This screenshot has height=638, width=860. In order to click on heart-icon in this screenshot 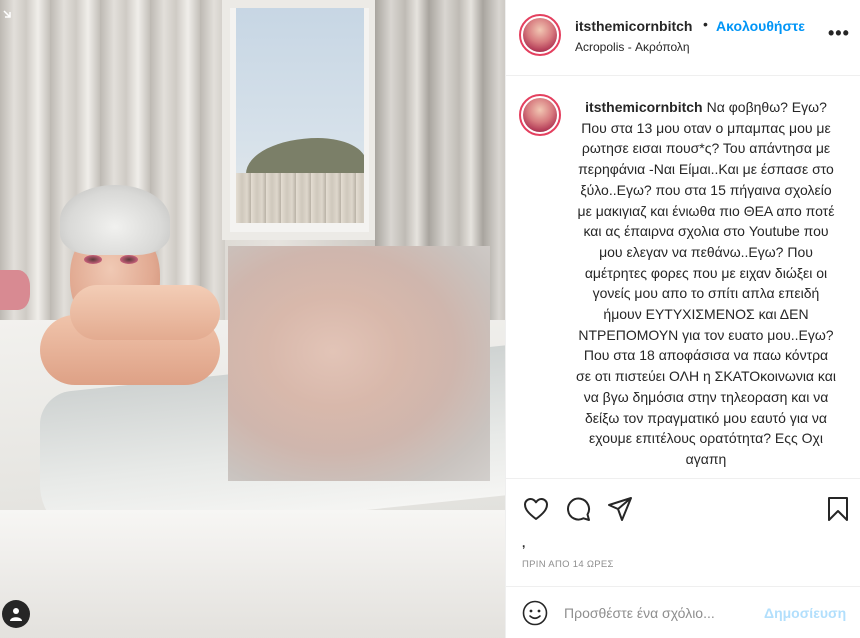, I will do `click(536, 509)`.